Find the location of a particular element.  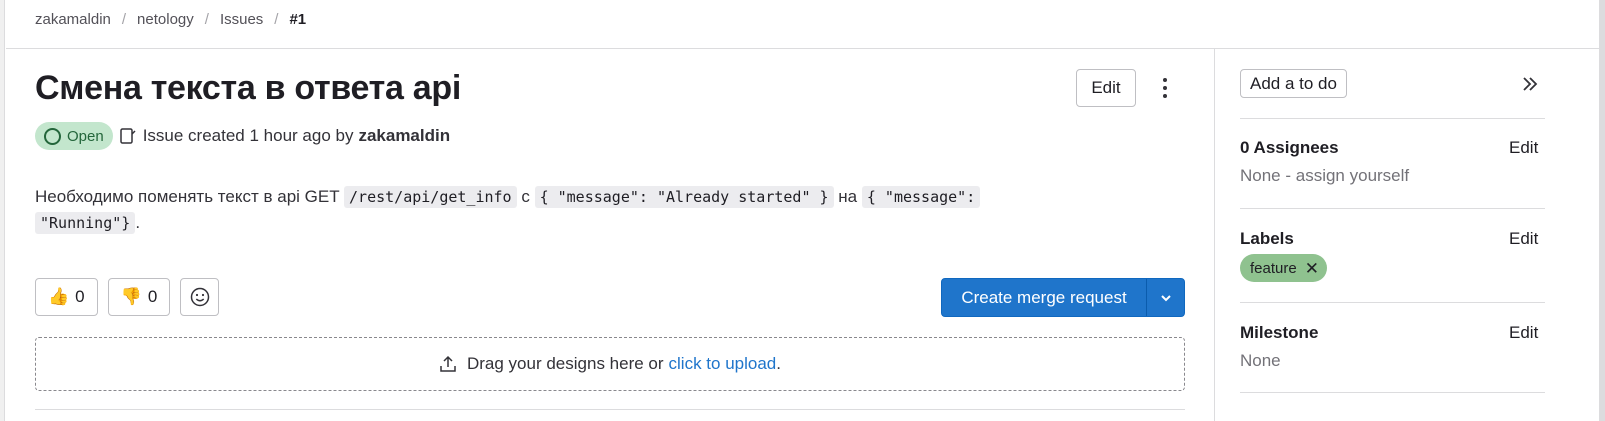

description-text: Необходимо поменять текст в api GET is located at coordinates (187, 196).